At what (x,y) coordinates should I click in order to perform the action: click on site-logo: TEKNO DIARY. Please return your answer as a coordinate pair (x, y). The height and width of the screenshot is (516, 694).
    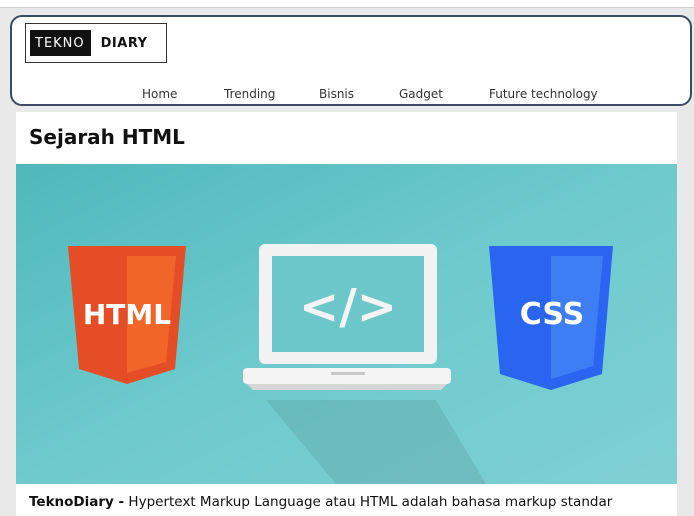
    Looking at the image, I should click on (96, 43).